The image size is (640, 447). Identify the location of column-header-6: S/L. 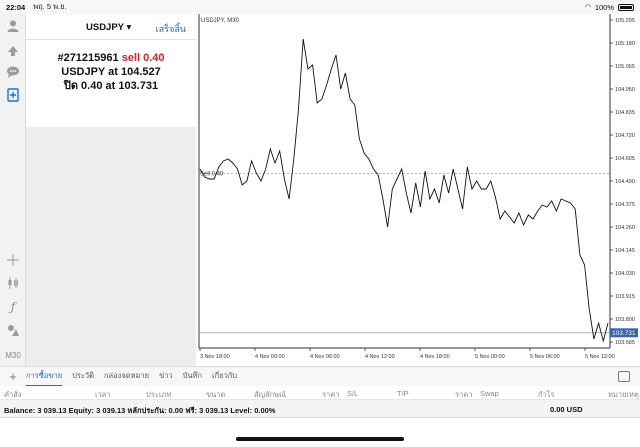
(352, 393).